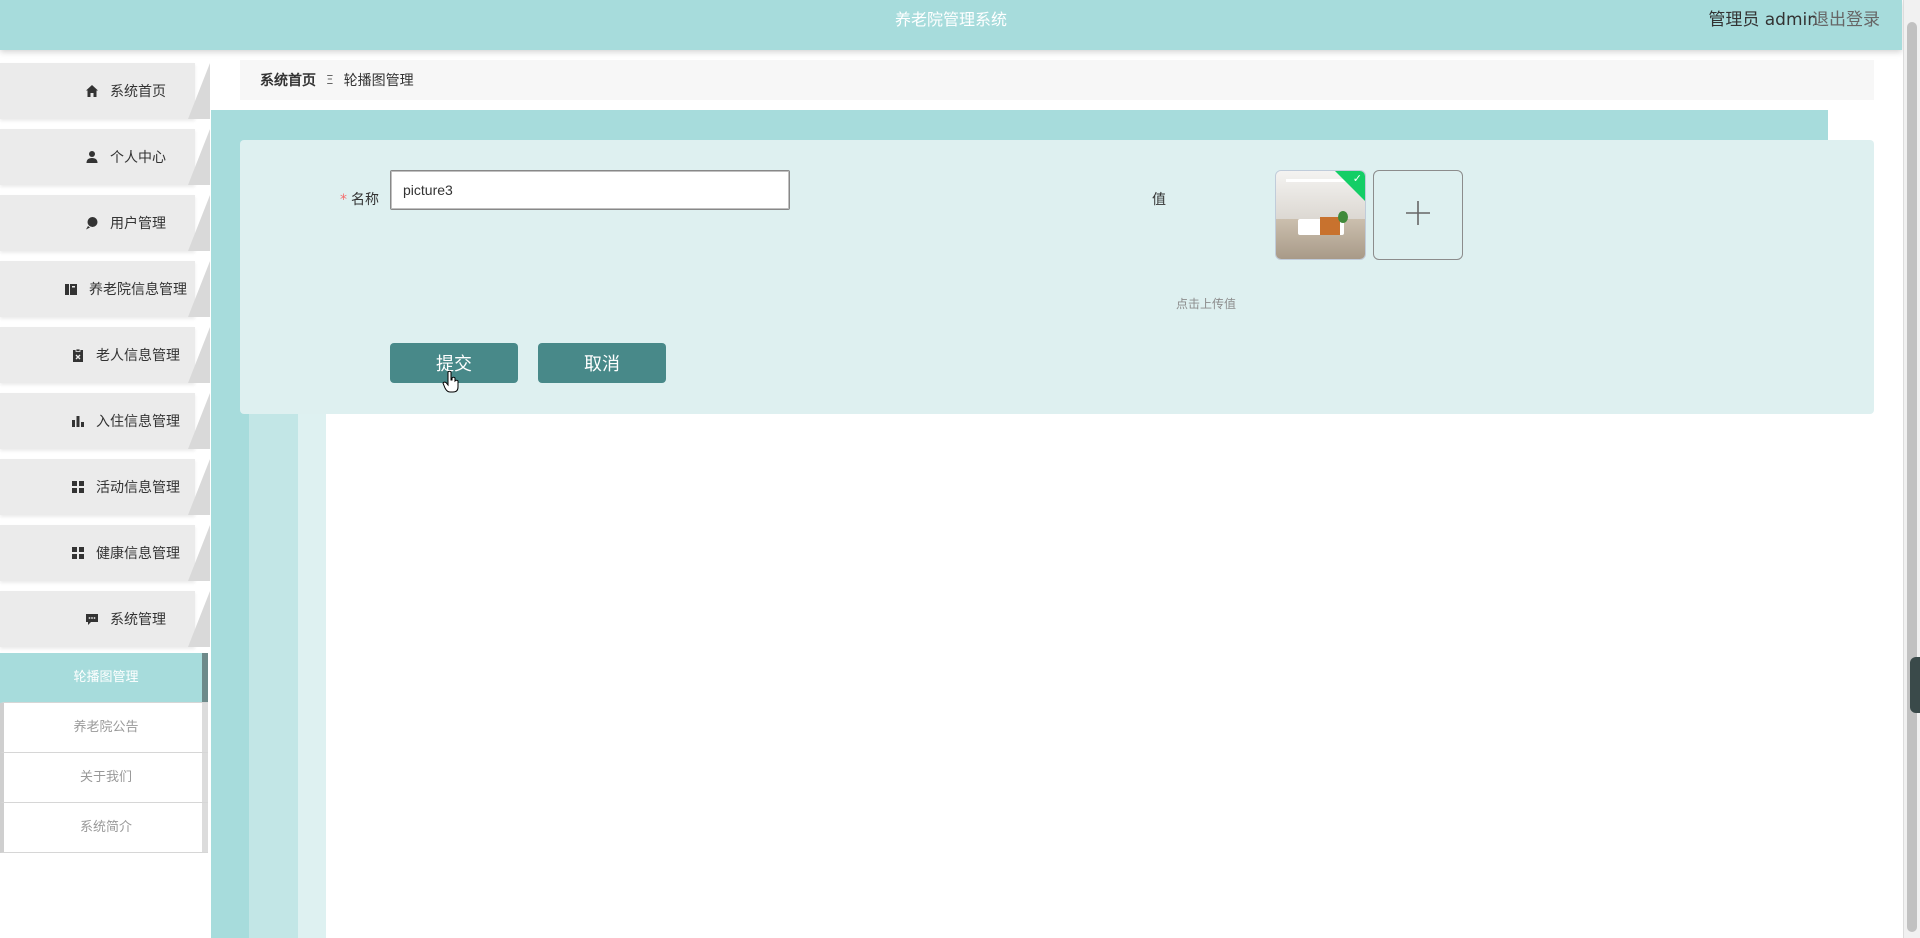 The image size is (1920, 938). Describe the element at coordinates (330, 80) in the screenshot. I see `breadcrumb-separator-icon: Ξ` at that location.